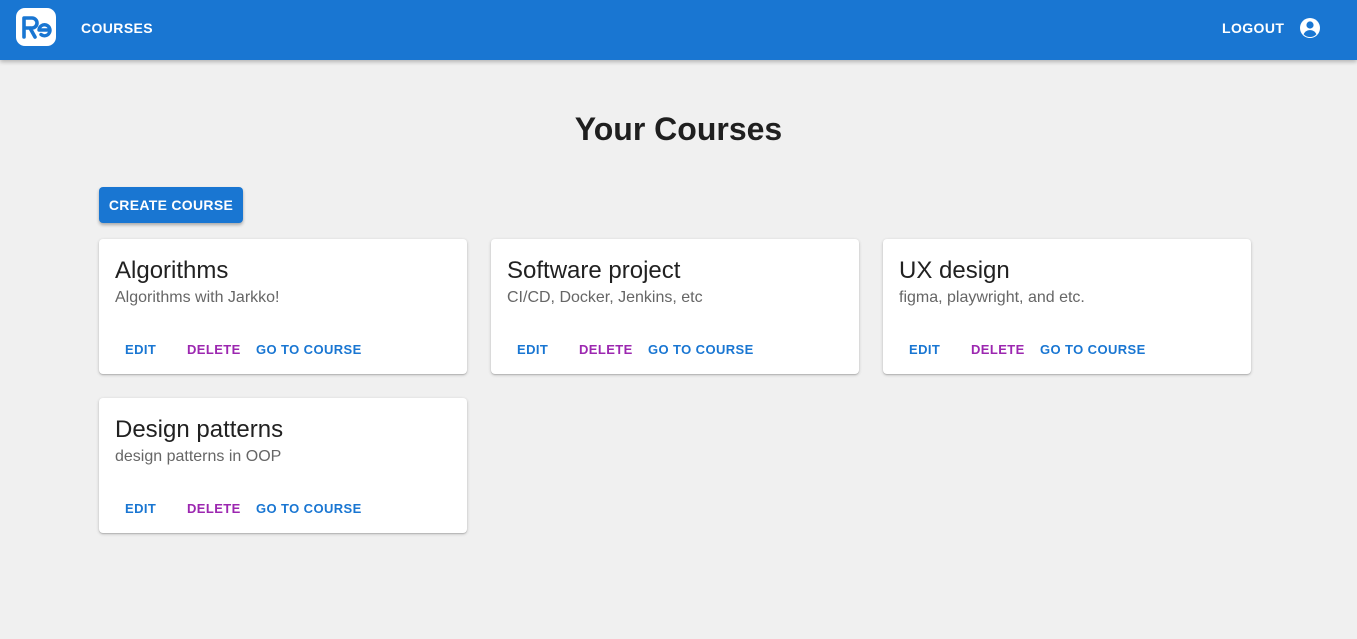 The width and height of the screenshot is (1357, 639). I want to click on course-description: design patterns in OOP, so click(198, 456).